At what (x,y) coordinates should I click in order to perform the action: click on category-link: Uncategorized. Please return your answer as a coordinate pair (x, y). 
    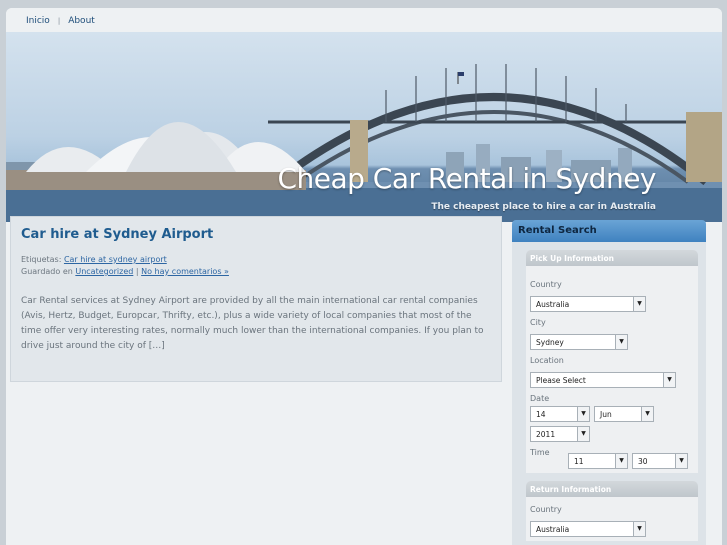
    Looking at the image, I should click on (104, 271).